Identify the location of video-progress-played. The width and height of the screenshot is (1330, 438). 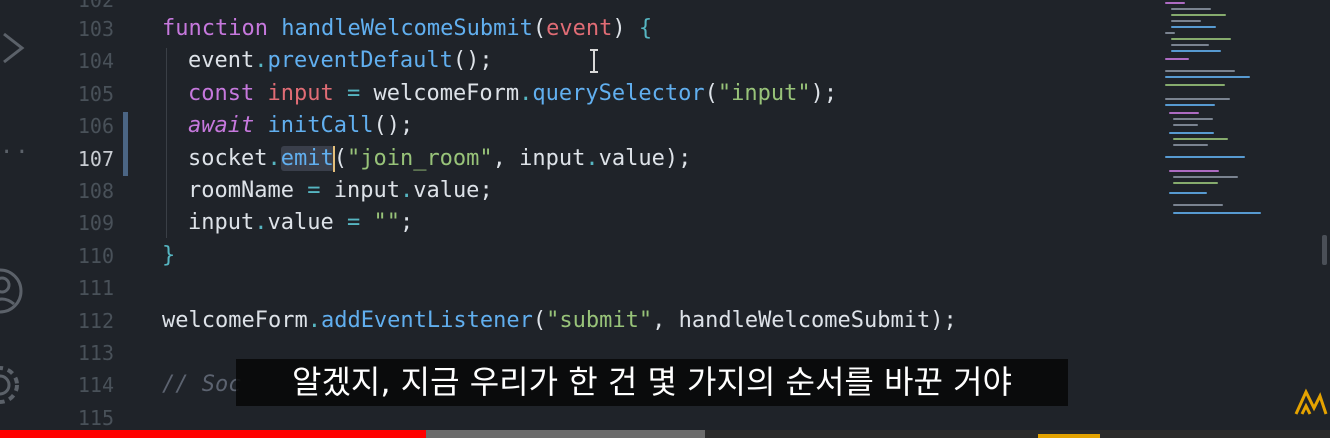
(213, 434).